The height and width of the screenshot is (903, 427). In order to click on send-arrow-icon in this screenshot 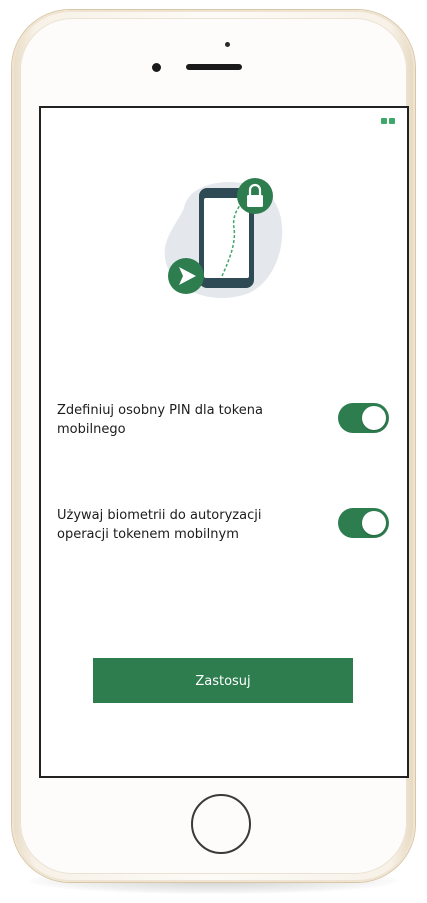, I will do `click(186, 276)`.